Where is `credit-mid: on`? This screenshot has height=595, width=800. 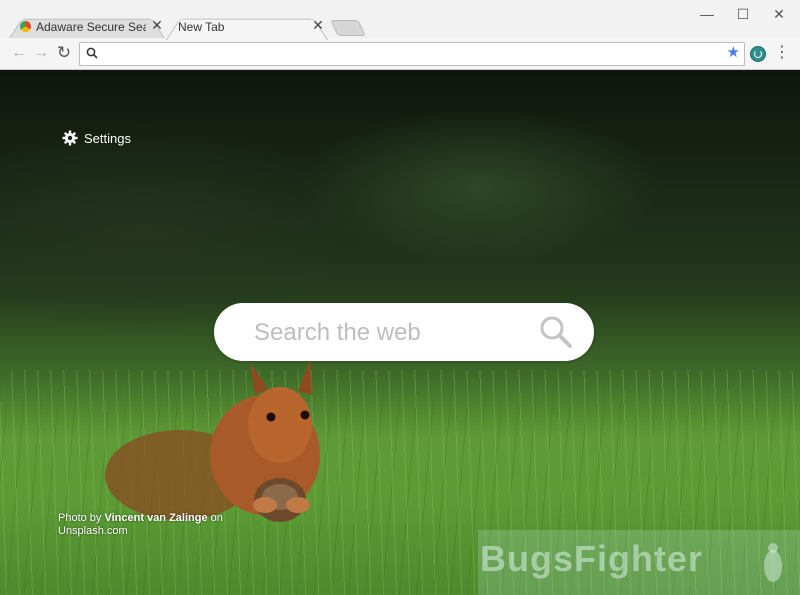
credit-mid: on is located at coordinates (215, 518).